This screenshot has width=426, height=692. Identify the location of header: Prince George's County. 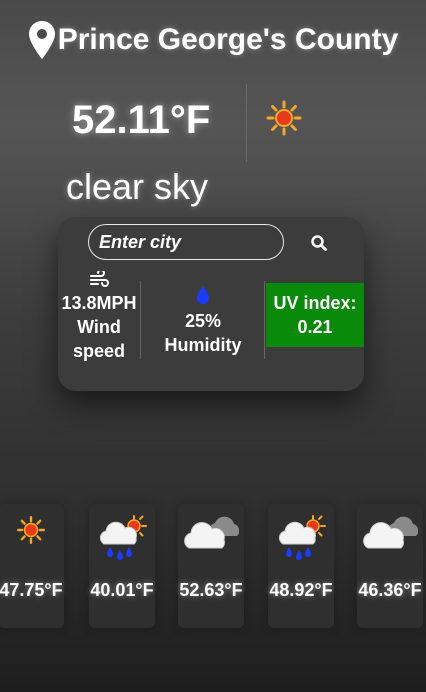
(213, 40).